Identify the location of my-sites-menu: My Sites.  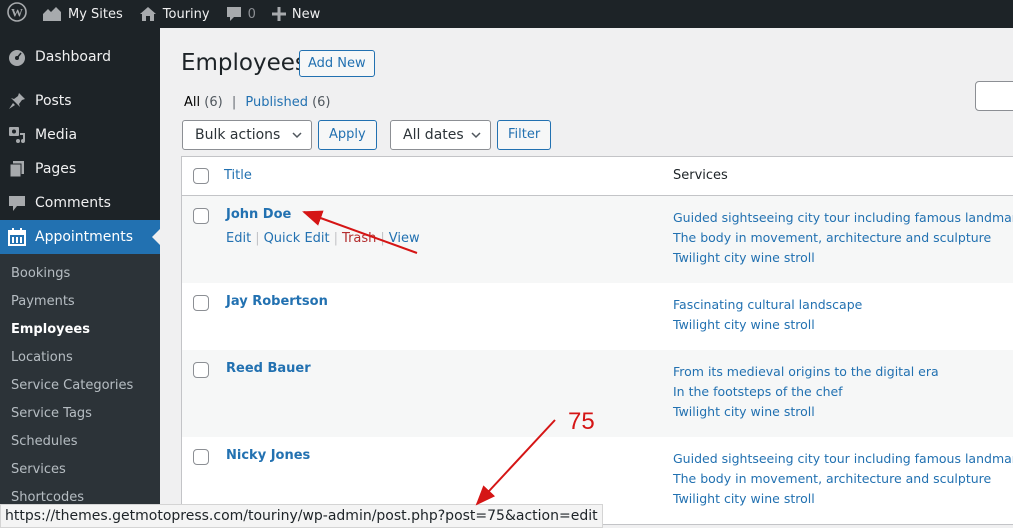
(82, 14).